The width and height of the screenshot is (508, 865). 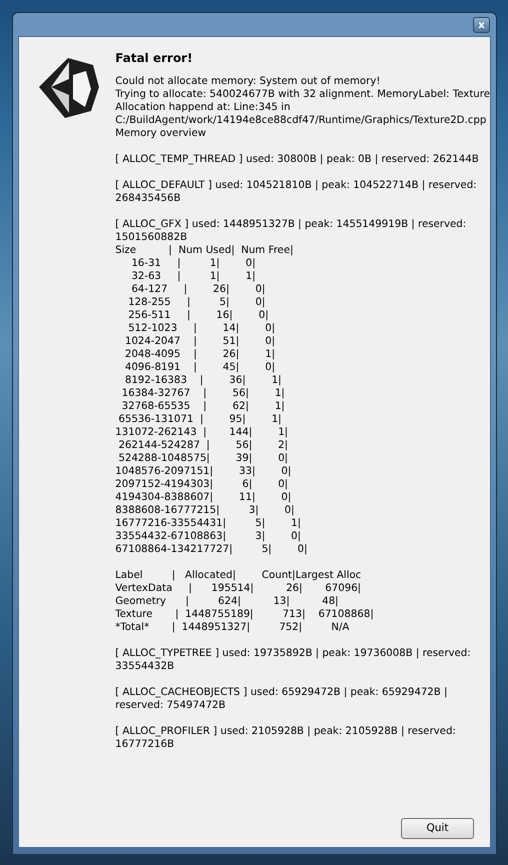 I want to click on error-title: Fatal error!, so click(x=154, y=58).